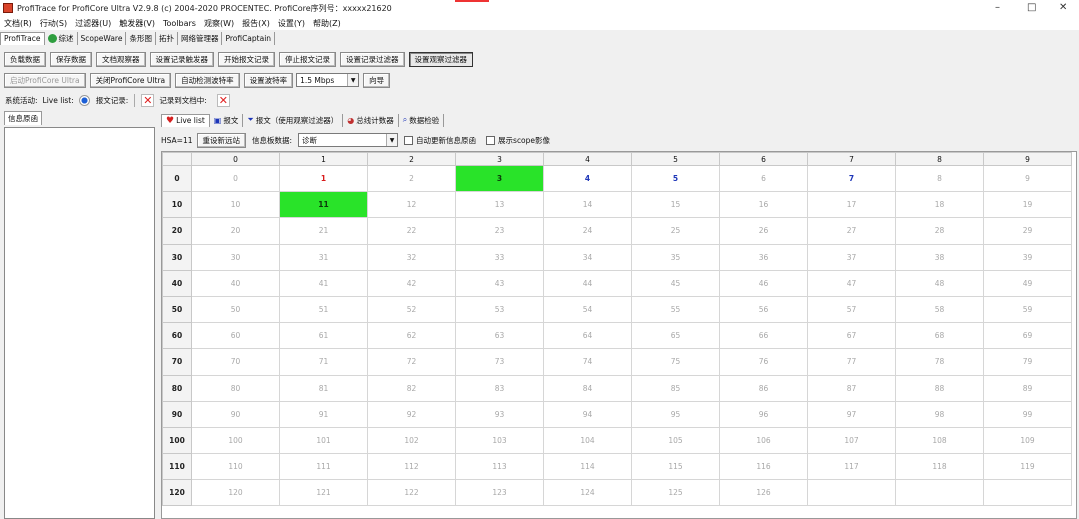  I want to click on station-cell: 0, so click(236, 179).